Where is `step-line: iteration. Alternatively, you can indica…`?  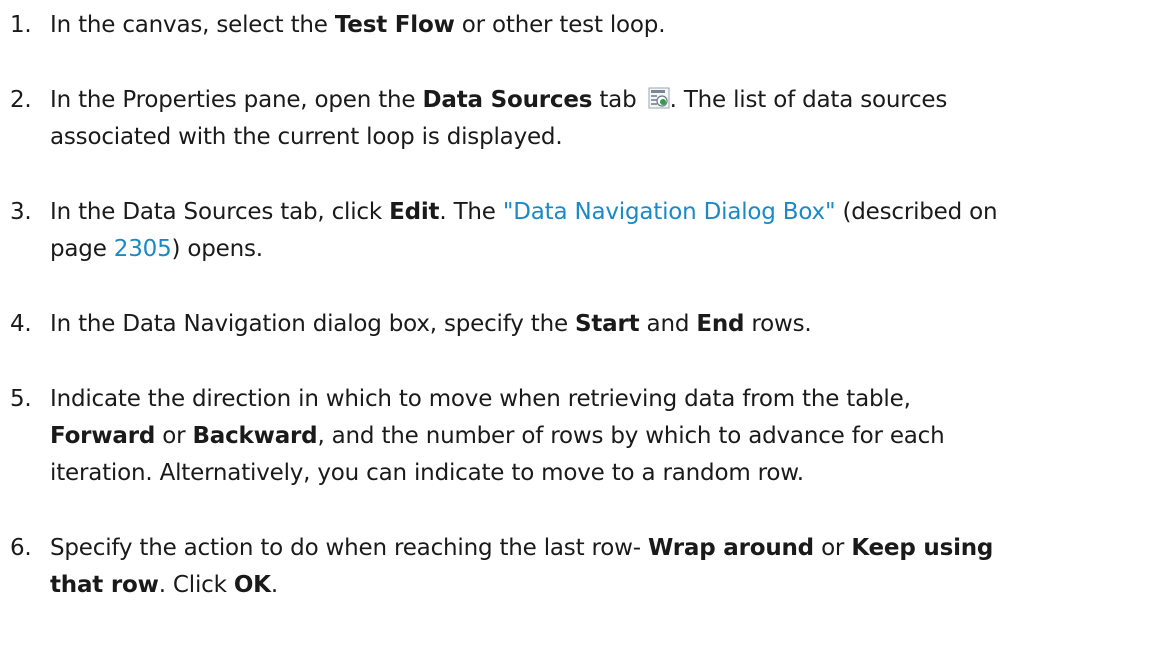
step-line: iteration. Alternatively, you can indica… is located at coordinates (427, 473).